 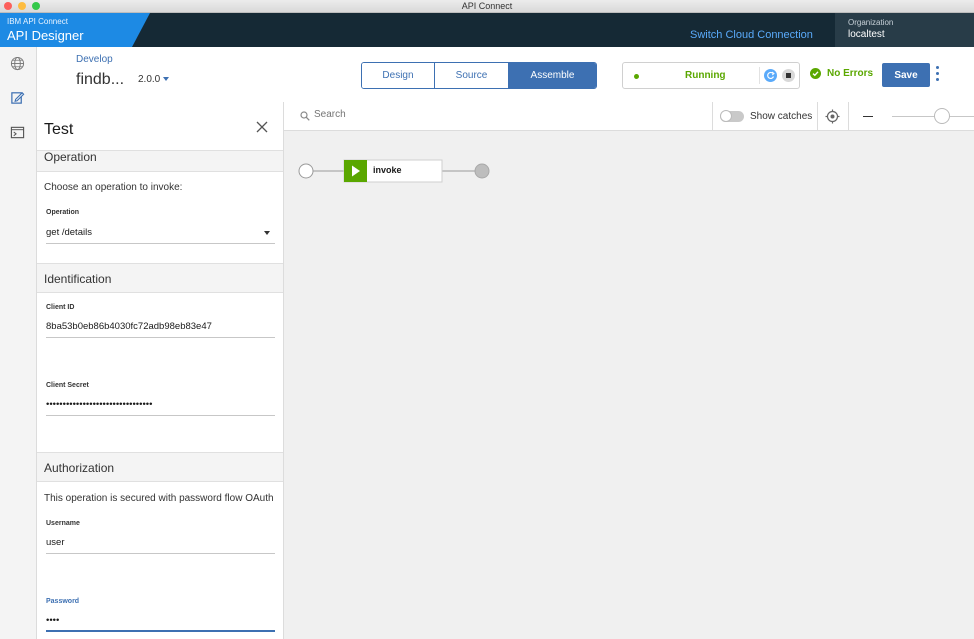 What do you see at coordinates (67, 385) in the screenshot?
I see `client-secret-label: Client Secret` at bounding box center [67, 385].